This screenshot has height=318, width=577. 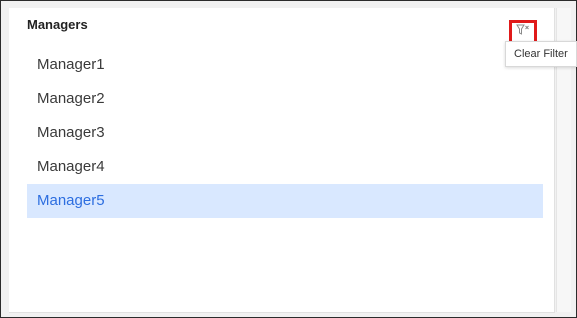 What do you see at coordinates (523, 32) in the screenshot?
I see `filter-clear-icon` at bounding box center [523, 32].